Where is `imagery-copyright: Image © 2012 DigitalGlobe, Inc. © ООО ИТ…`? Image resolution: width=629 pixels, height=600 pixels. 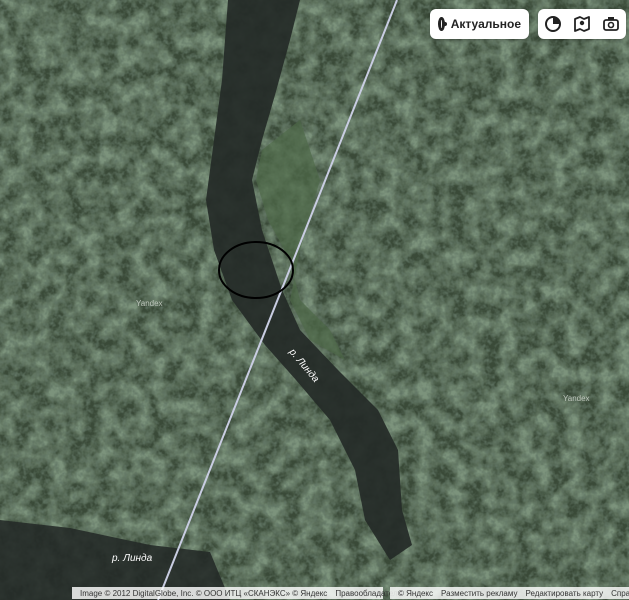 imagery-copyright: Image © 2012 DigitalGlobe, Inc. © ООО ИТ… is located at coordinates (204, 593).